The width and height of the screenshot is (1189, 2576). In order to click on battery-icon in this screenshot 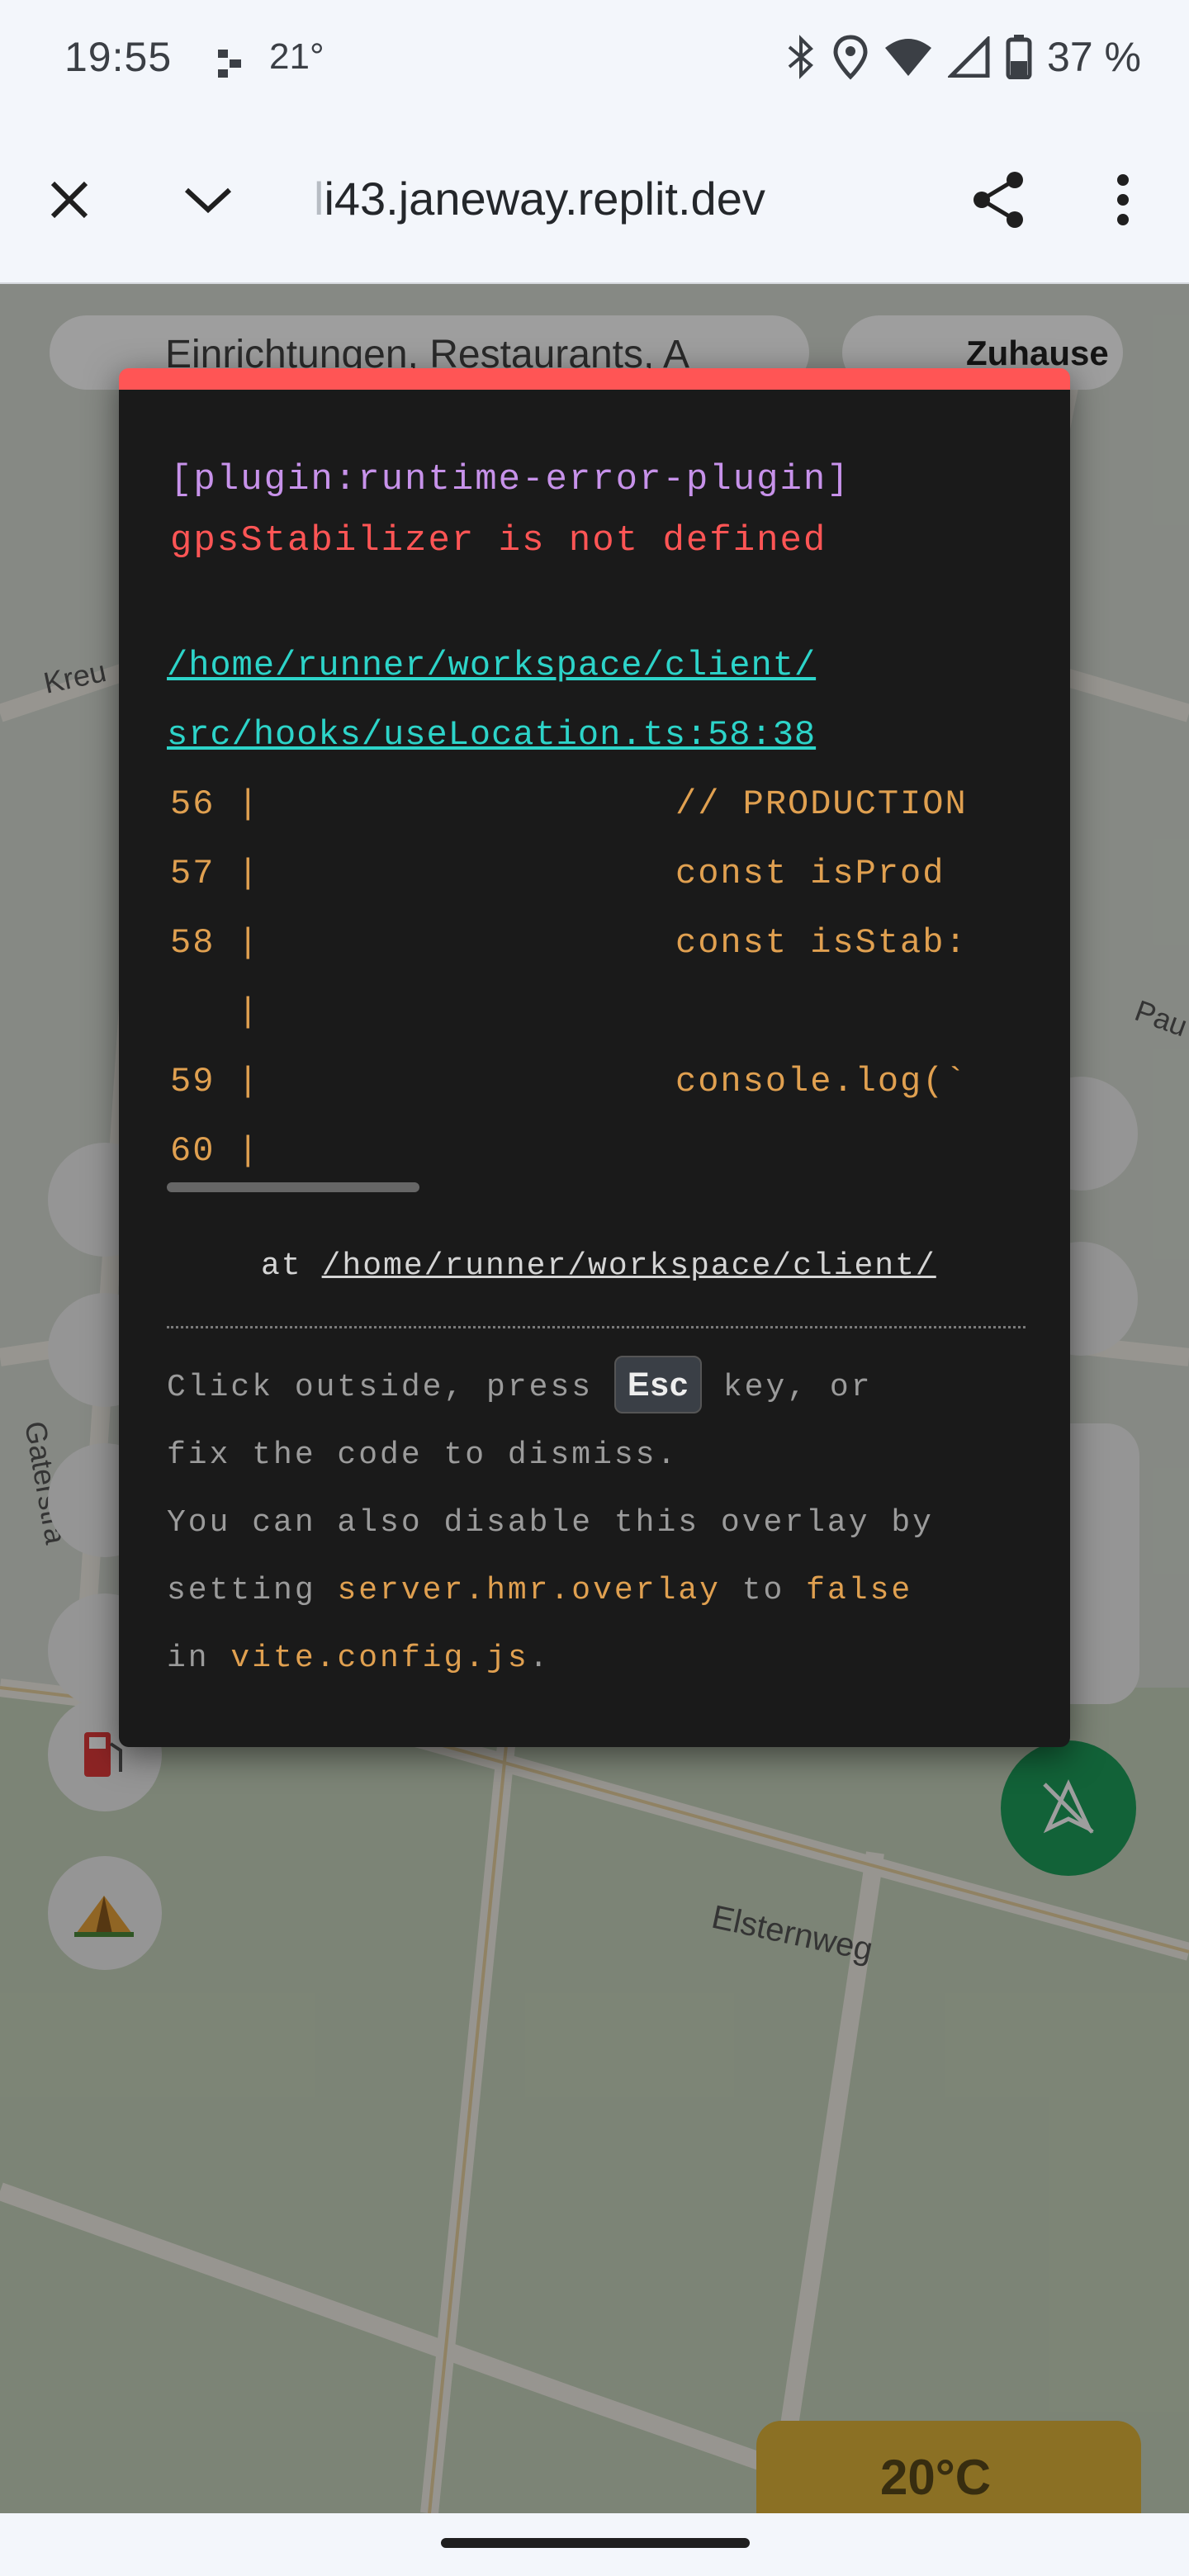, I will do `click(1019, 57)`.